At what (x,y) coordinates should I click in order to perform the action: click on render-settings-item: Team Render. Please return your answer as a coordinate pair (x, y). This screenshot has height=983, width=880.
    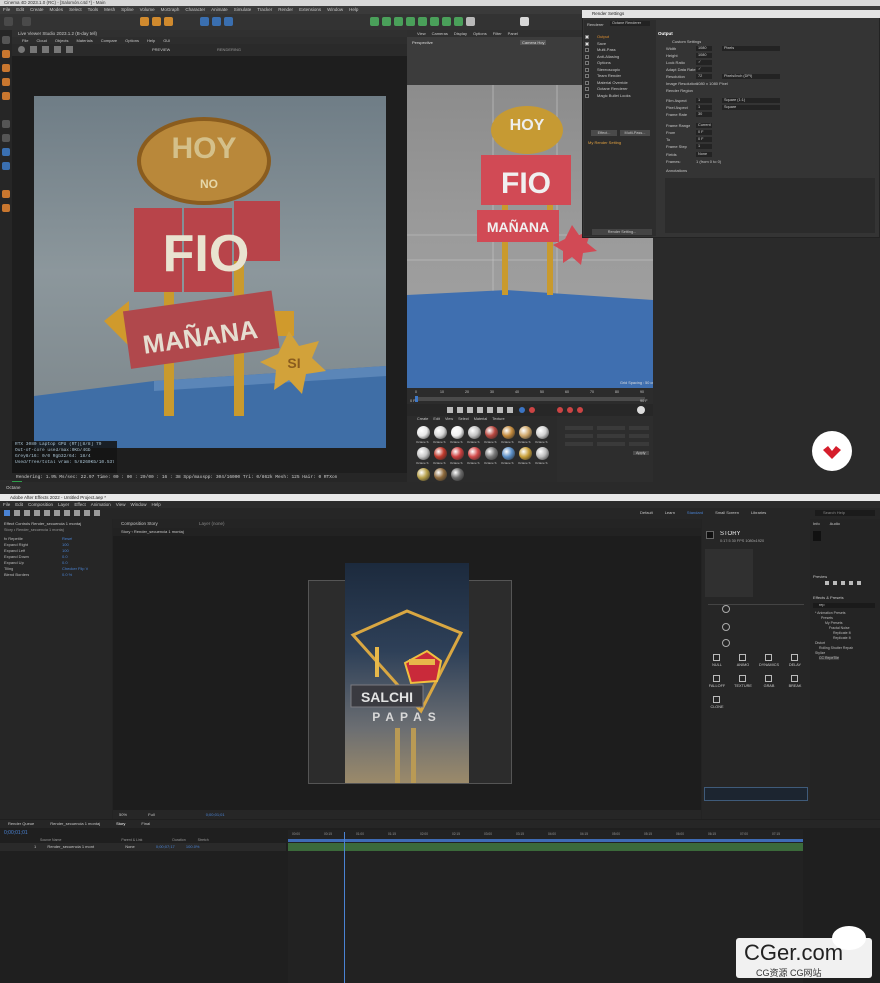
    Looking at the image, I should click on (609, 75).